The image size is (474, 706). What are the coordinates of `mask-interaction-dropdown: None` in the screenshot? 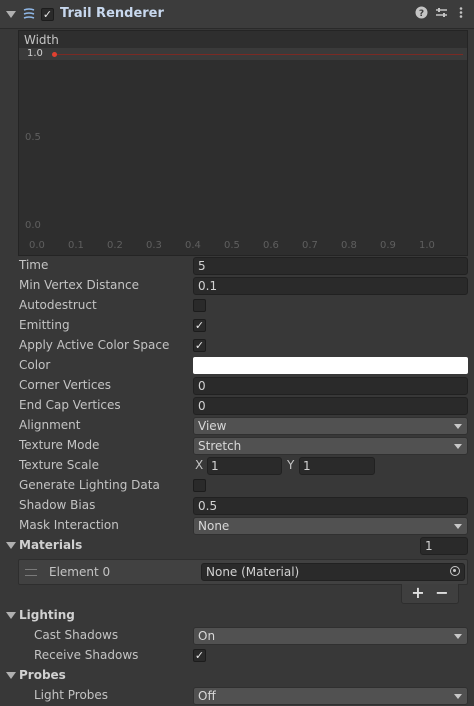 It's located at (330, 526).